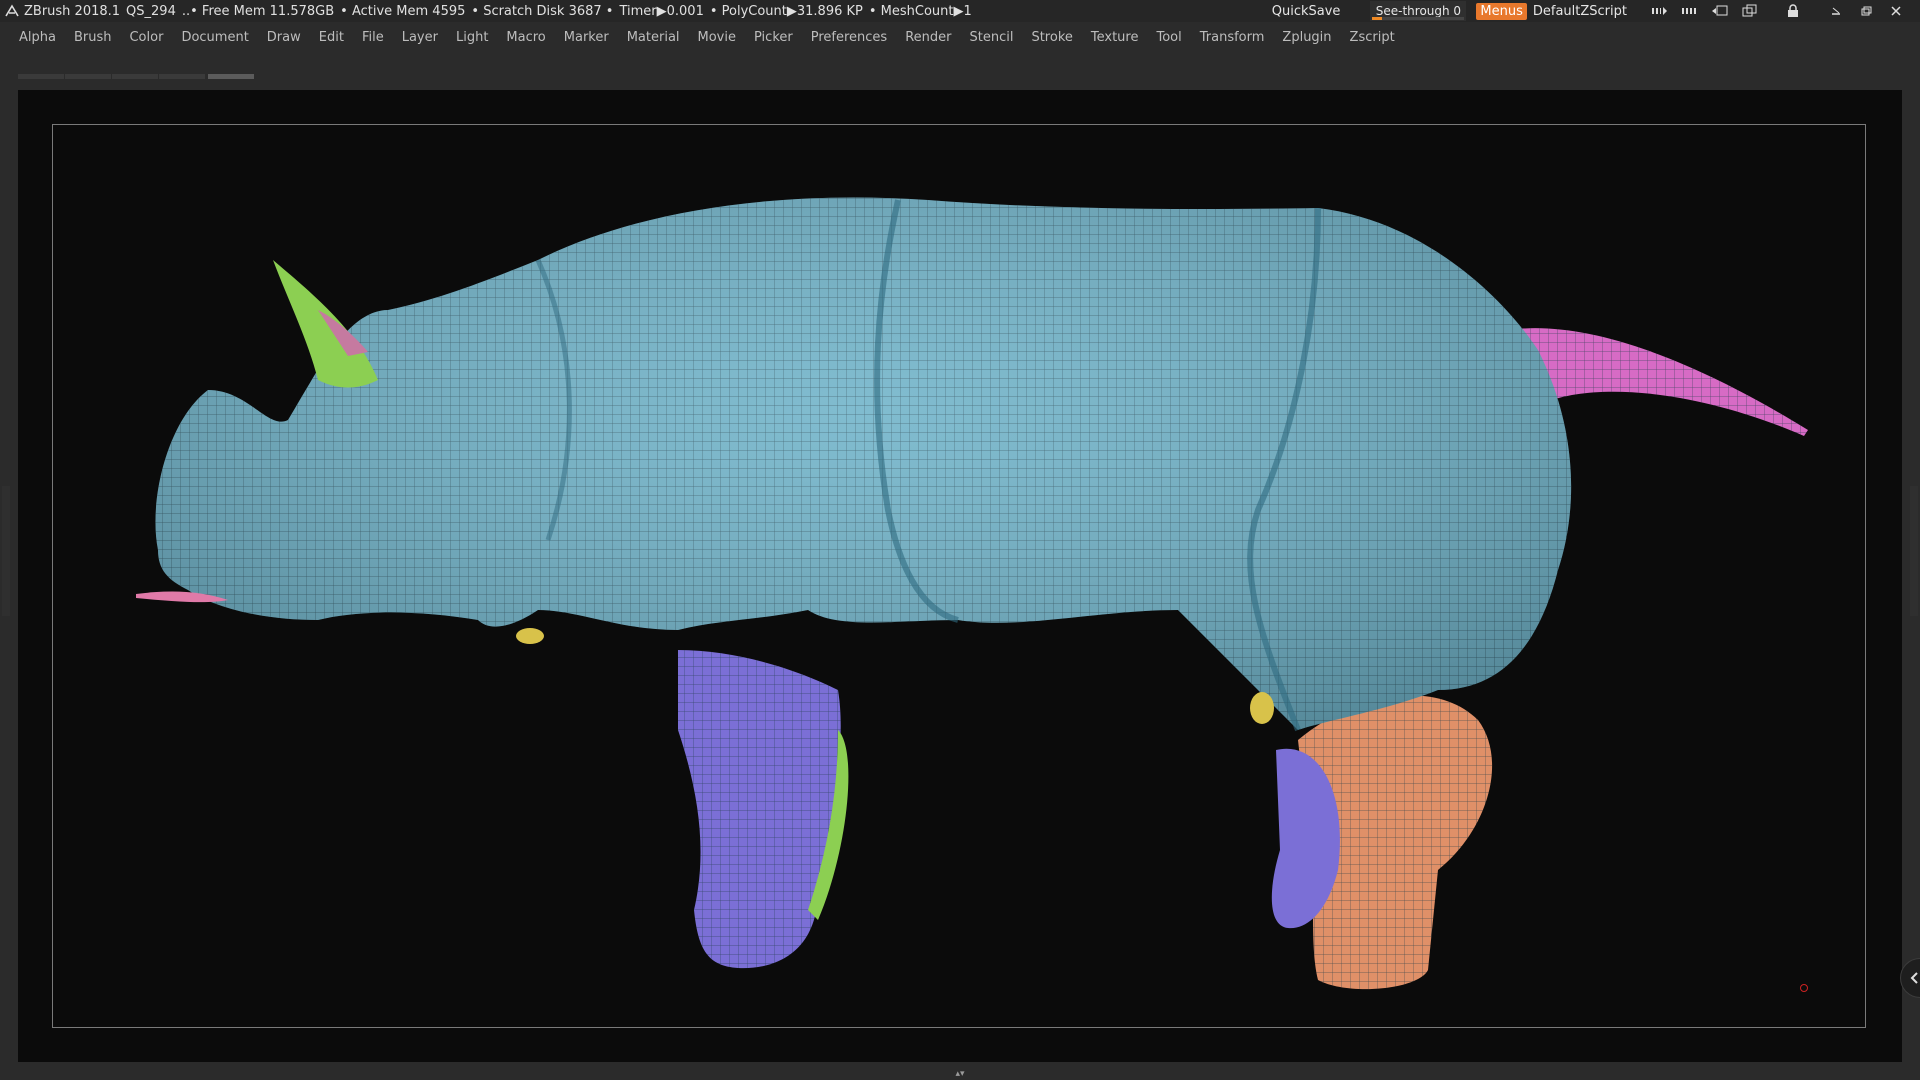  Describe the element at coordinates (91, 37) in the screenshot. I see `menu-brush: Brush` at that location.